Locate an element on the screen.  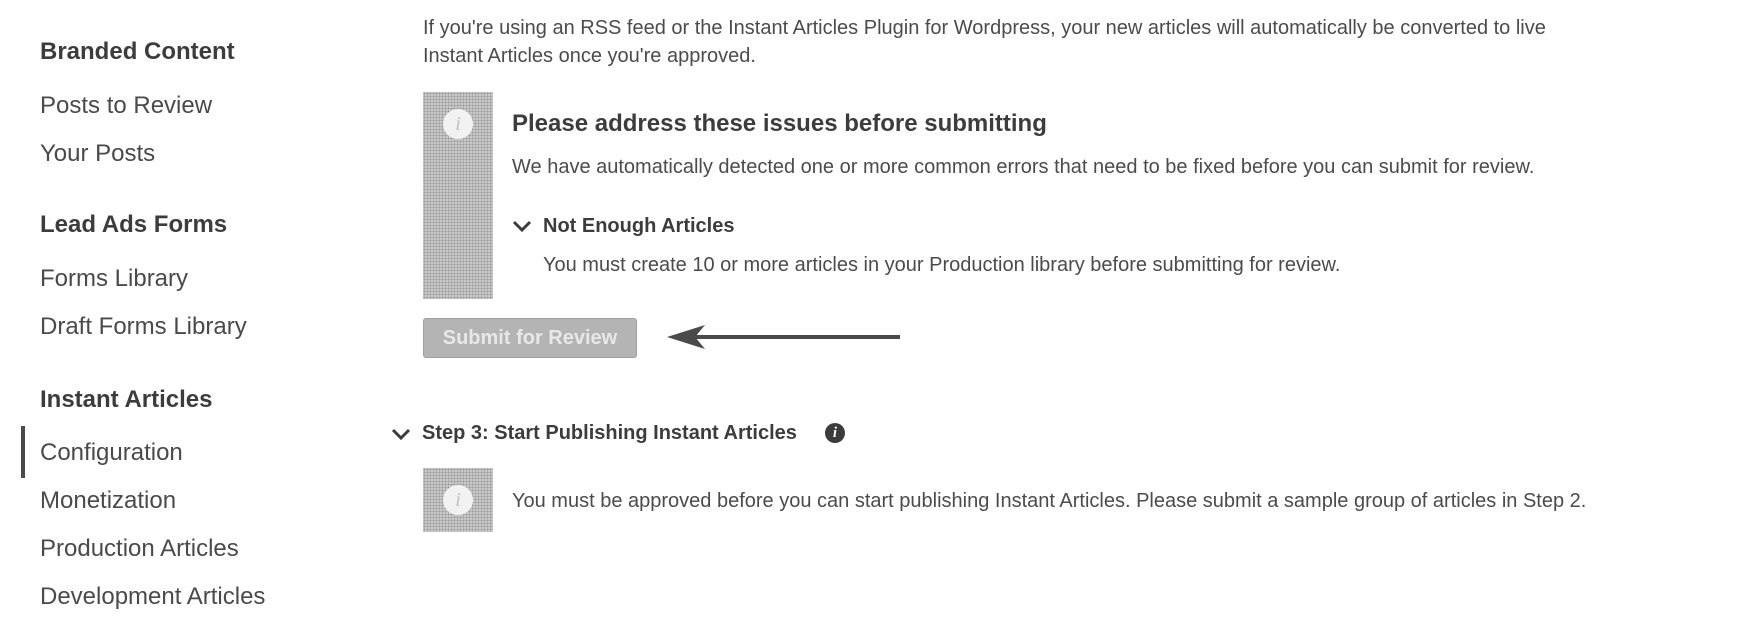
intro-text-line-2: Instant Articles once you're approved. is located at coordinates (589, 56).